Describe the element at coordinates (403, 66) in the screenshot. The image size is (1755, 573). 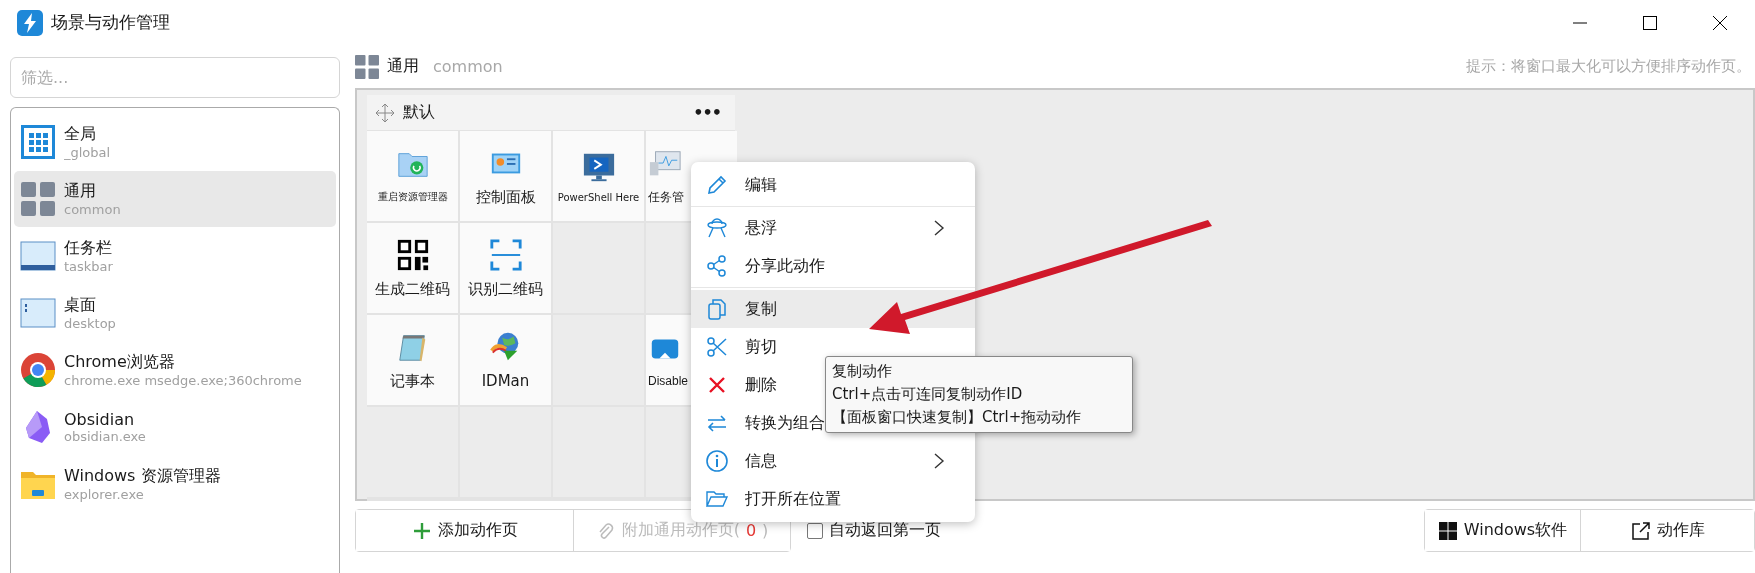
I see `page-title: 通用` at that location.